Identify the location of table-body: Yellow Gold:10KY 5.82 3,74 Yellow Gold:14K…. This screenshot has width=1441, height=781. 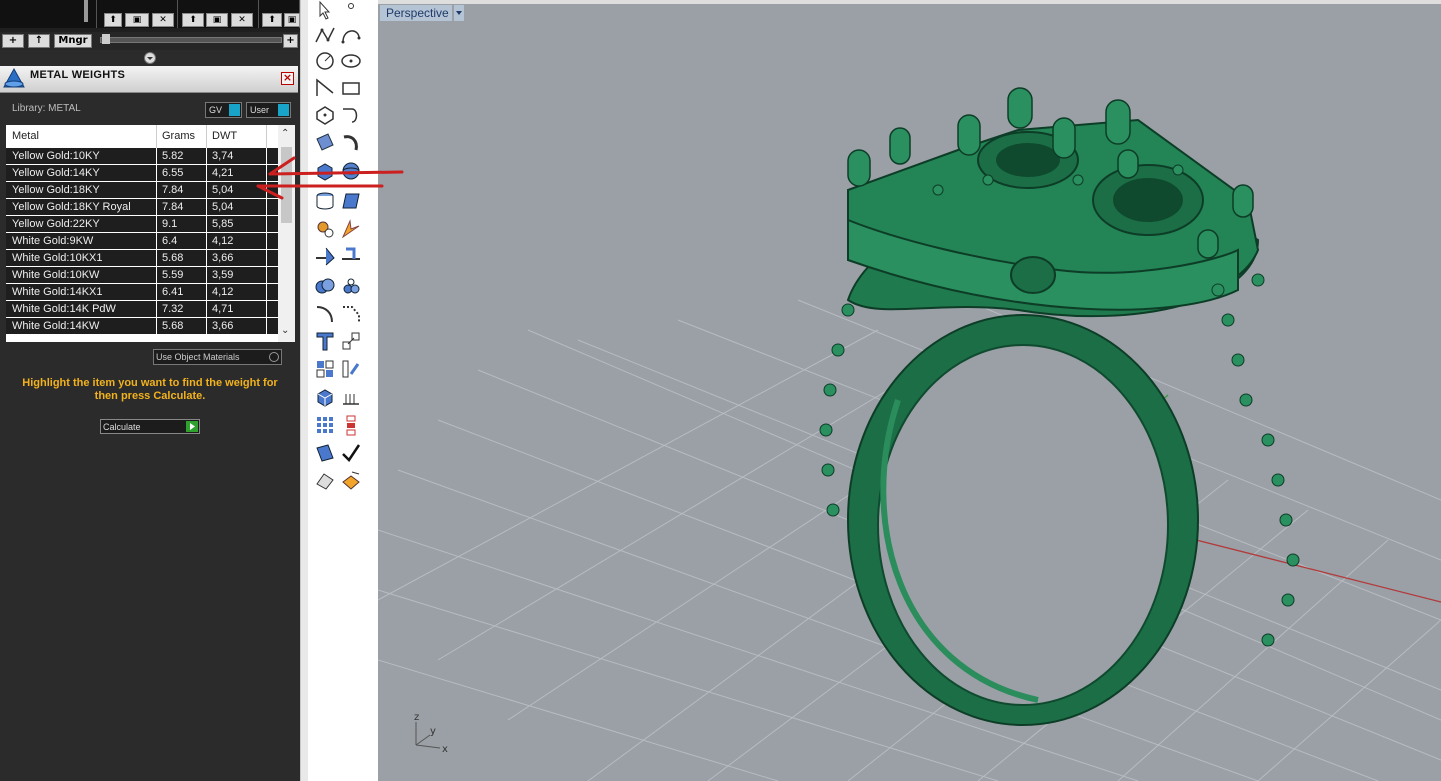
(142, 241).